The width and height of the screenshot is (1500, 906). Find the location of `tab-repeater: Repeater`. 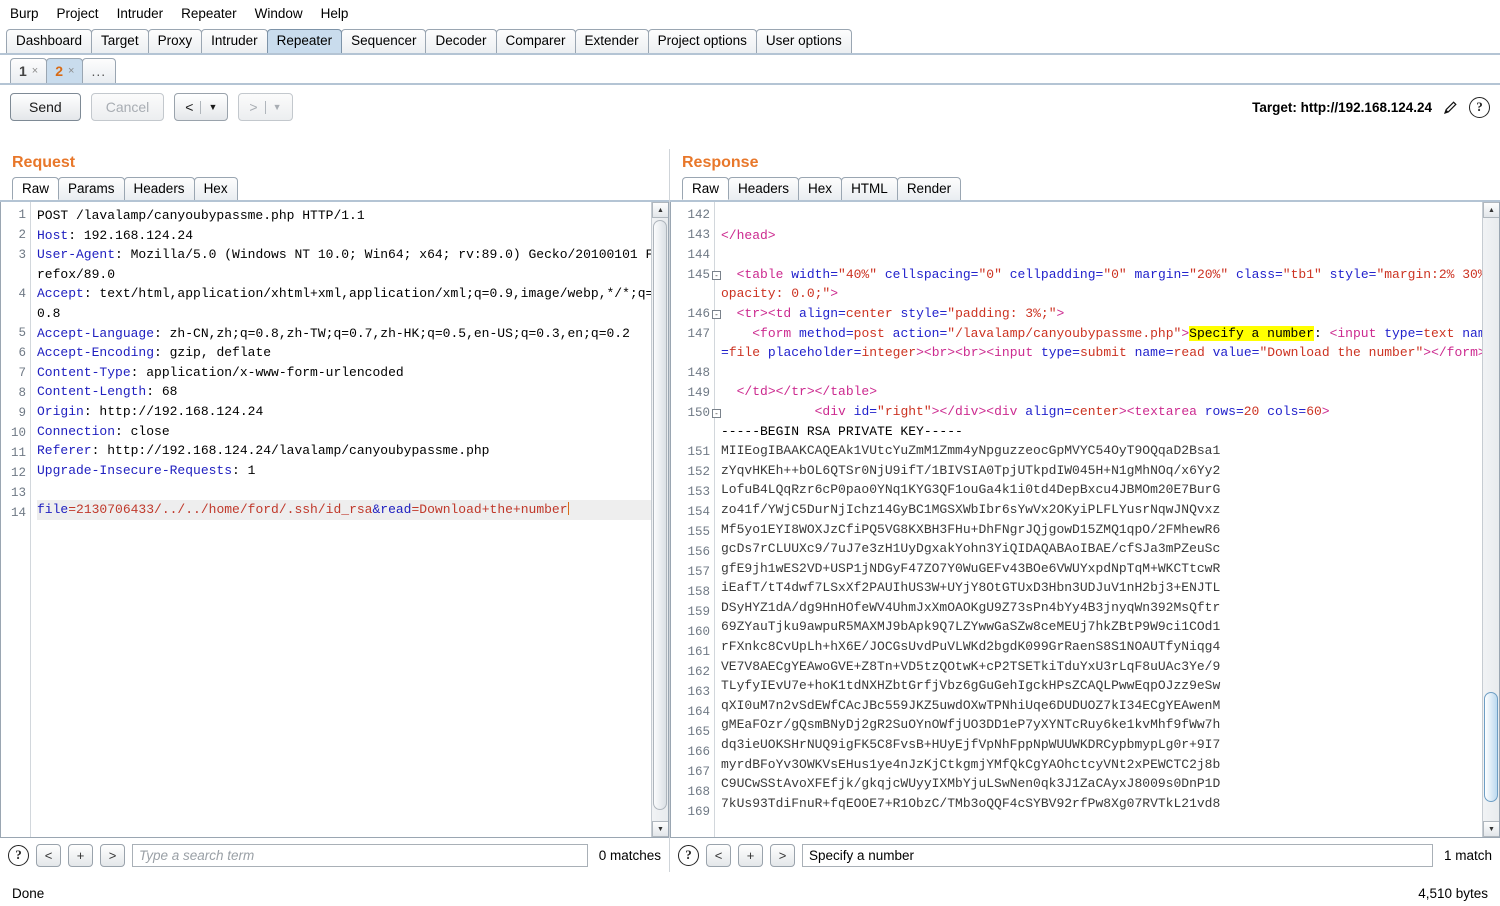

tab-repeater: Repeater is located at coordinates (304, 41).